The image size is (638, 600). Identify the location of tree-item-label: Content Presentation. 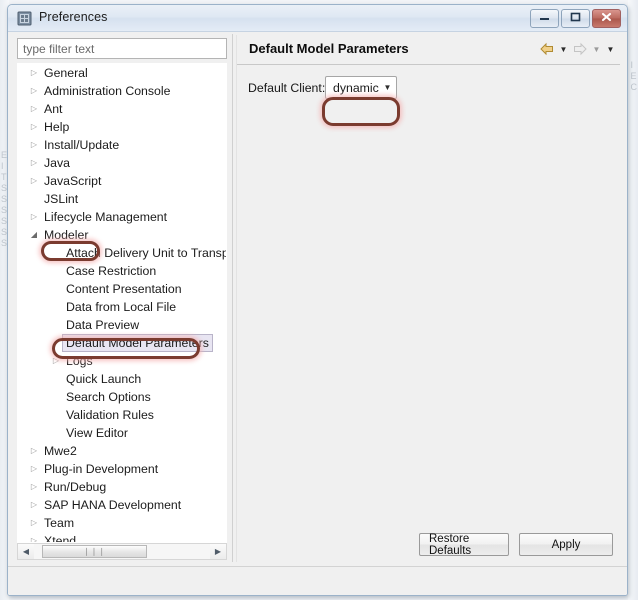
(124, 289).